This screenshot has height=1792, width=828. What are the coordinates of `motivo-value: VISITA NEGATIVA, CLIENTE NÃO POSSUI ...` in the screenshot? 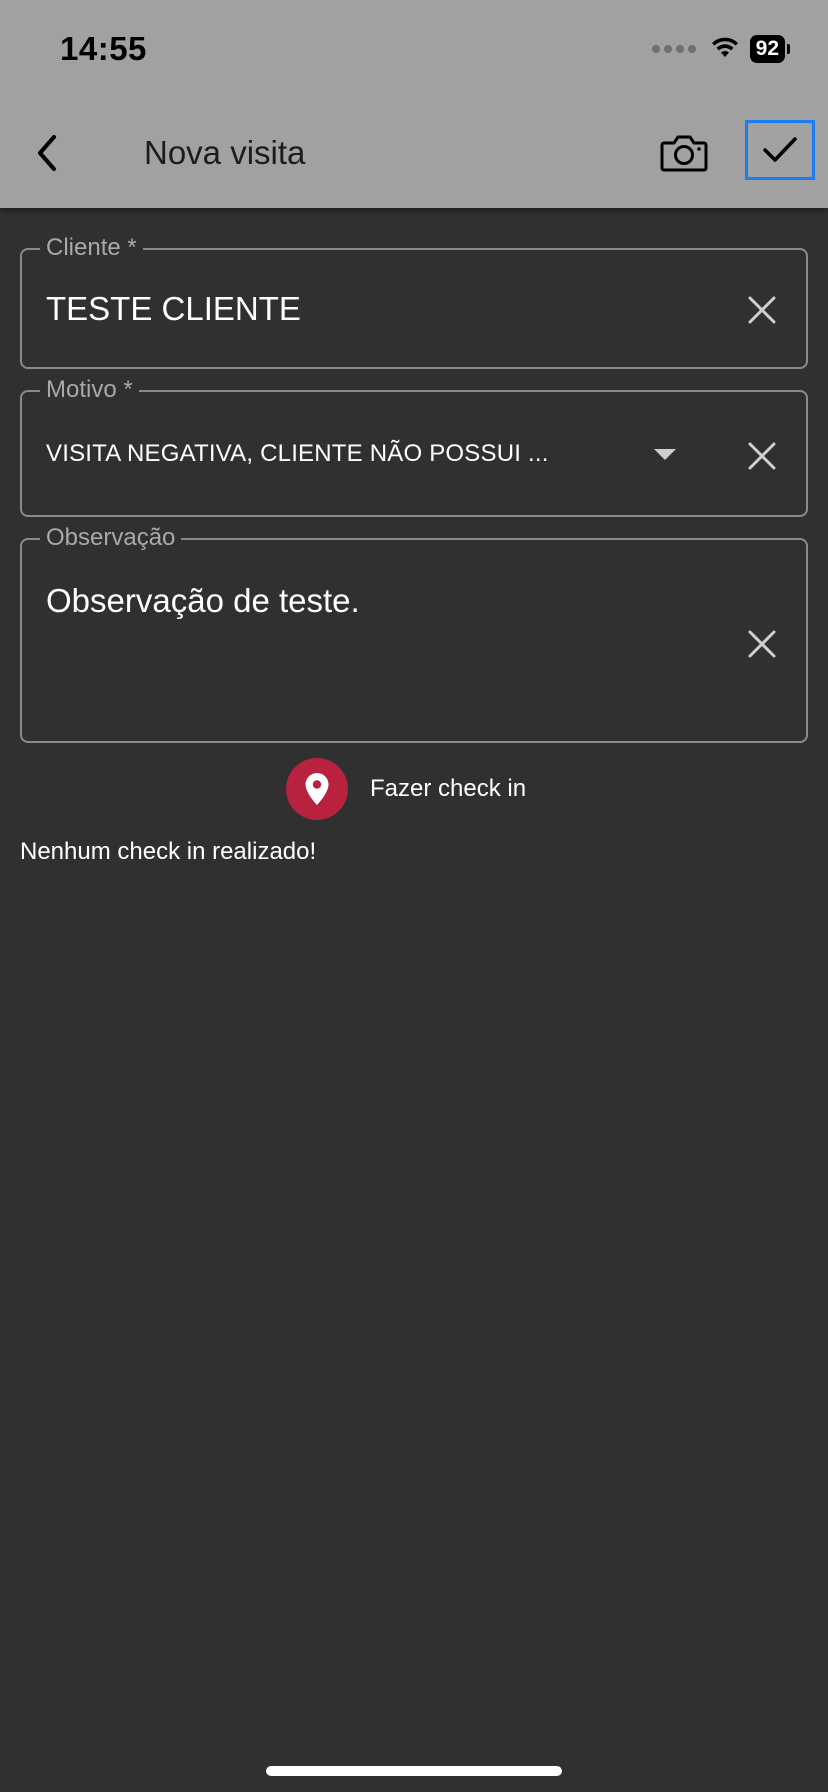 It's located at (297, 453).